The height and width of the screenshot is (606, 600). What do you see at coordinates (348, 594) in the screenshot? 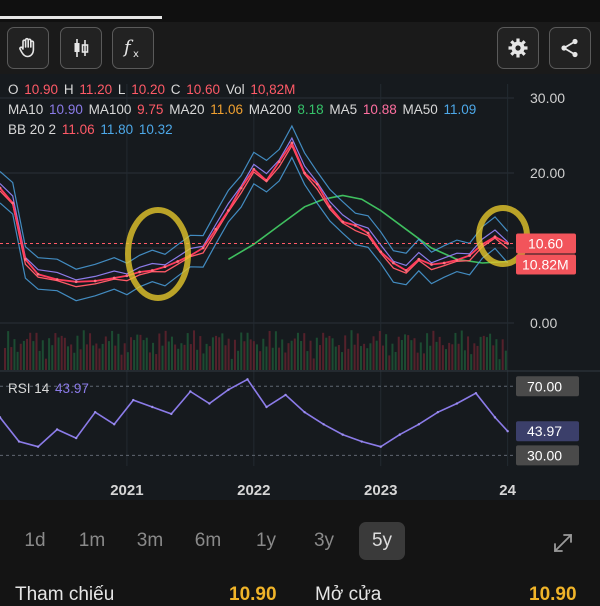
I see `open-price-label: Mở cửa` at bounding box center [348, 594].